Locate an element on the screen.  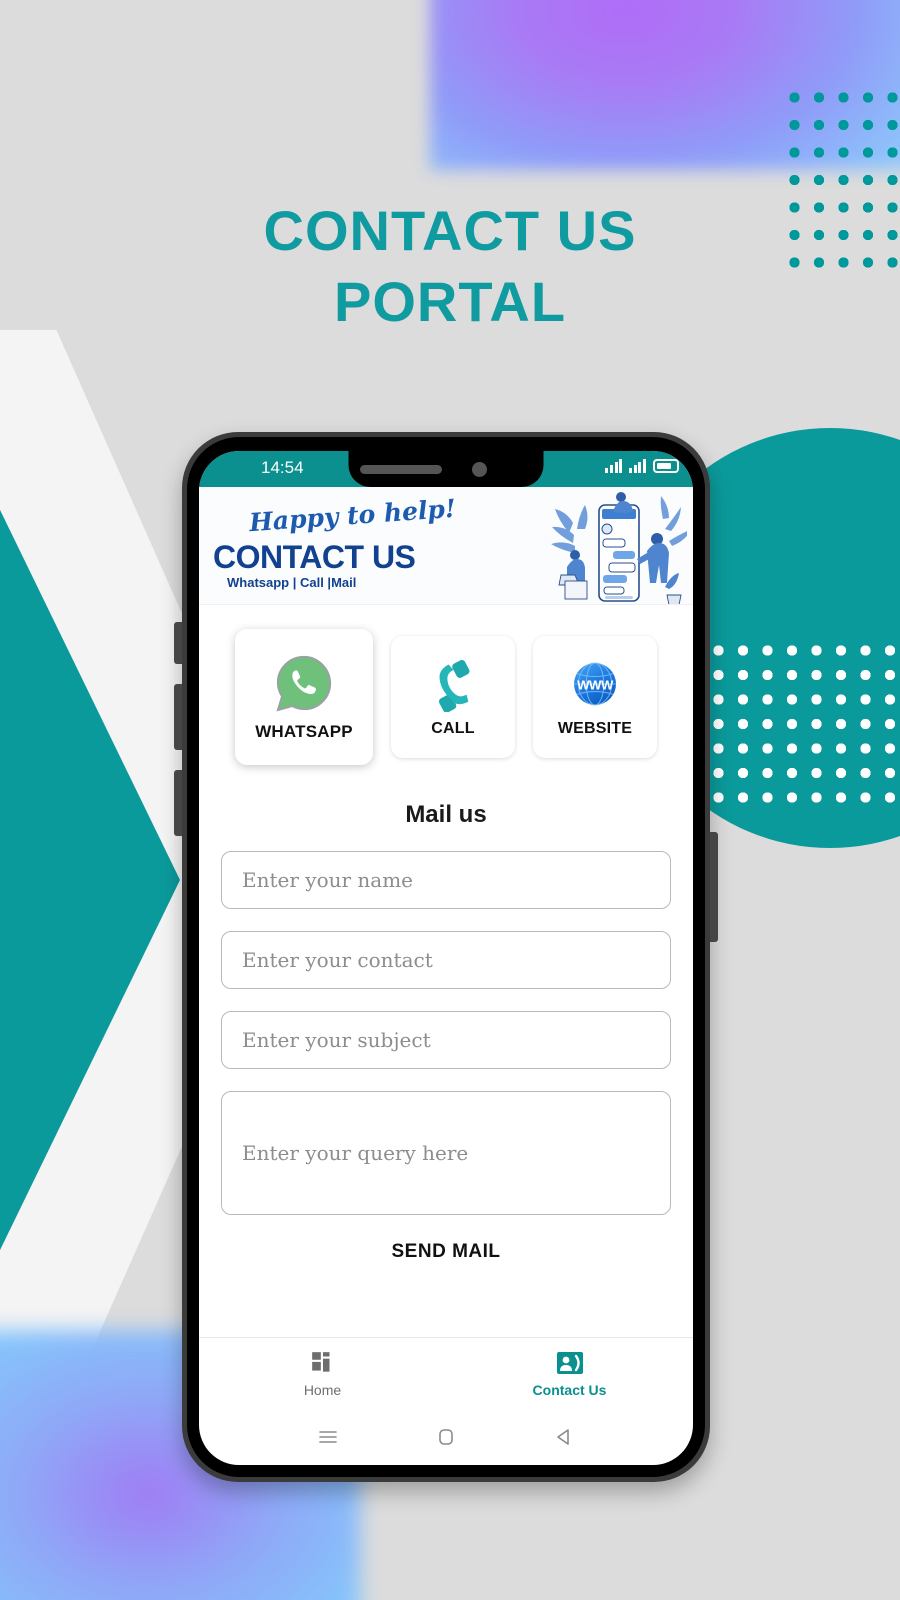
svg-text: WWW is located at coordinates (595, 684).